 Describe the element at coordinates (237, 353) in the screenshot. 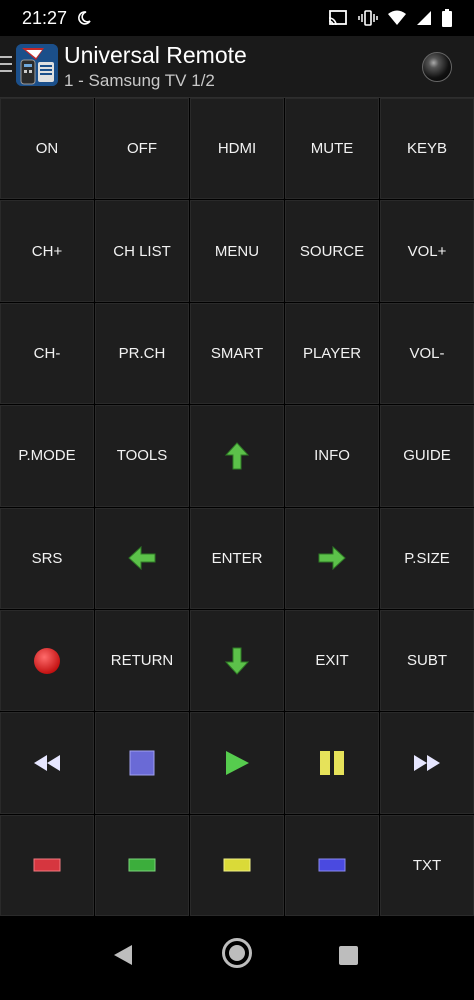

I see `smart-button: SMART` at that location.